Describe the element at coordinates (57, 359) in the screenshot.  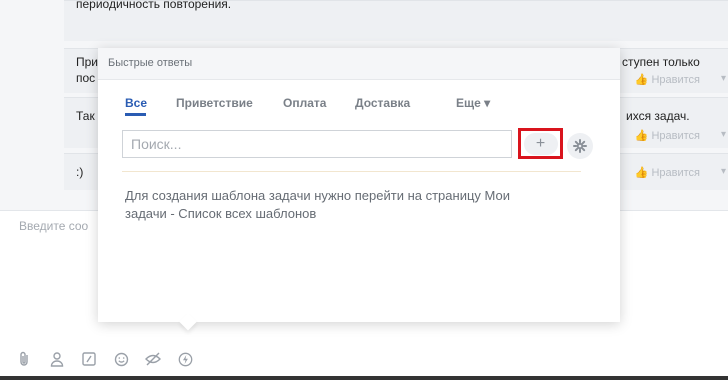
I see `person-icon` at that location.